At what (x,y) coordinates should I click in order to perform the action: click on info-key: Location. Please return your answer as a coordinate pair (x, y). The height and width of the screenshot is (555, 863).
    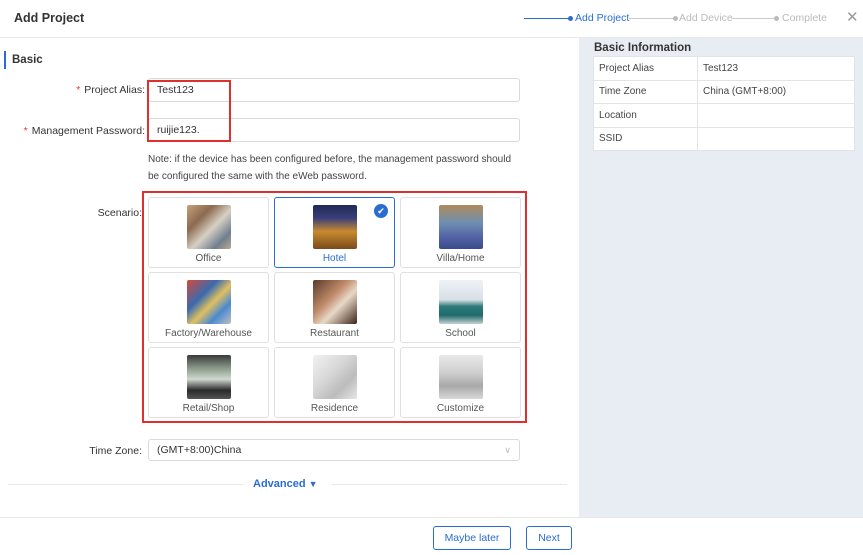
    Looking at the image, I should click on (645, 115).